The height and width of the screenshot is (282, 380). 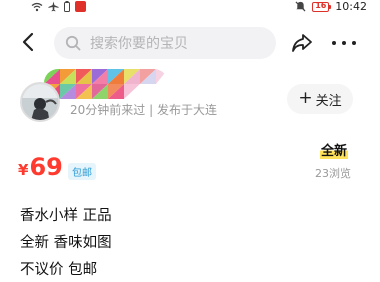 I want to click on search-icon, so click(x=73, y=43).